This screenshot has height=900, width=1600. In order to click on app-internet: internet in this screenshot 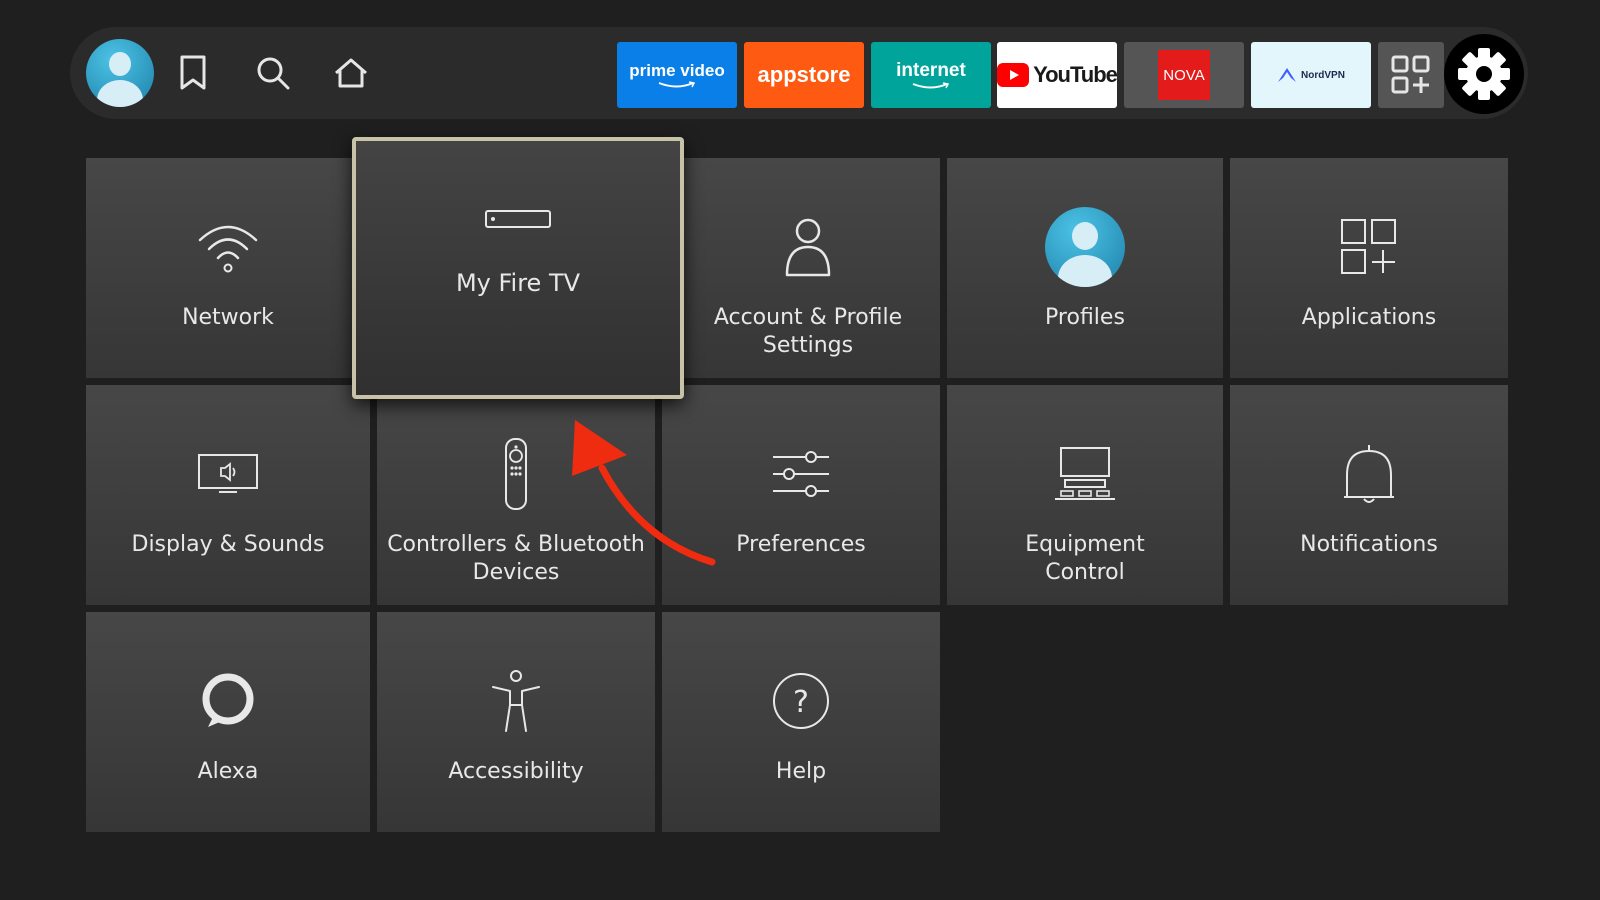, I will do `click(931, 75)`.